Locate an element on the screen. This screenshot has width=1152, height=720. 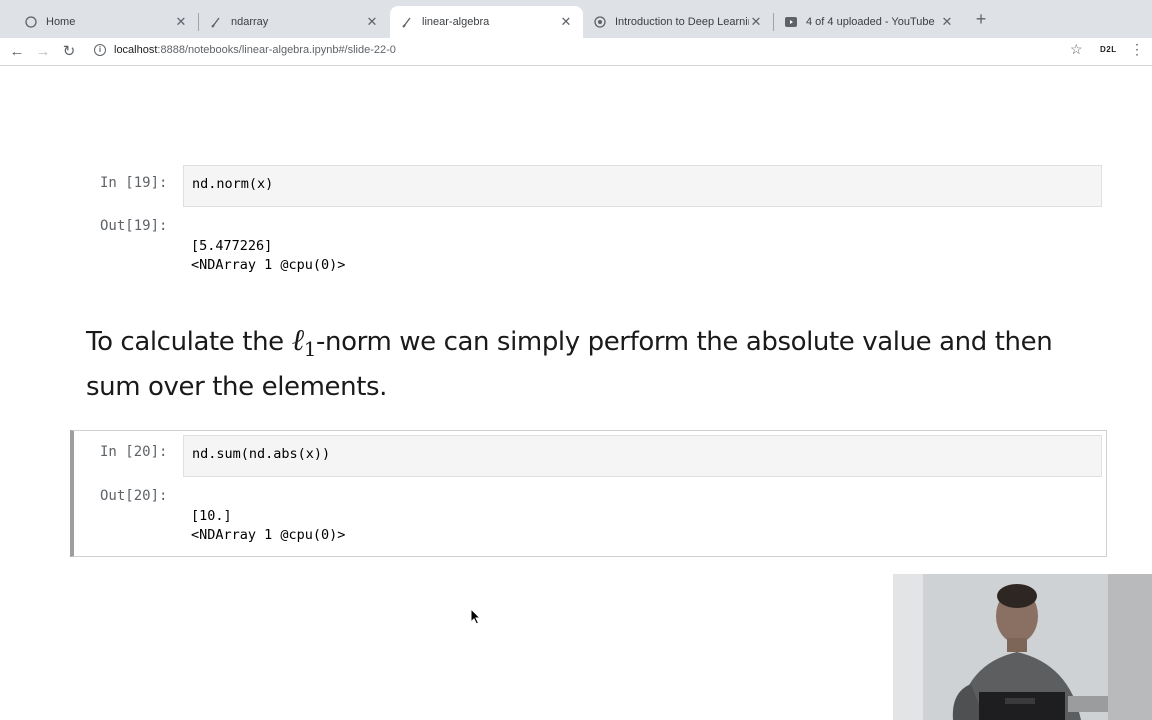
tab-title: Home is located at coordinates (61, 22).